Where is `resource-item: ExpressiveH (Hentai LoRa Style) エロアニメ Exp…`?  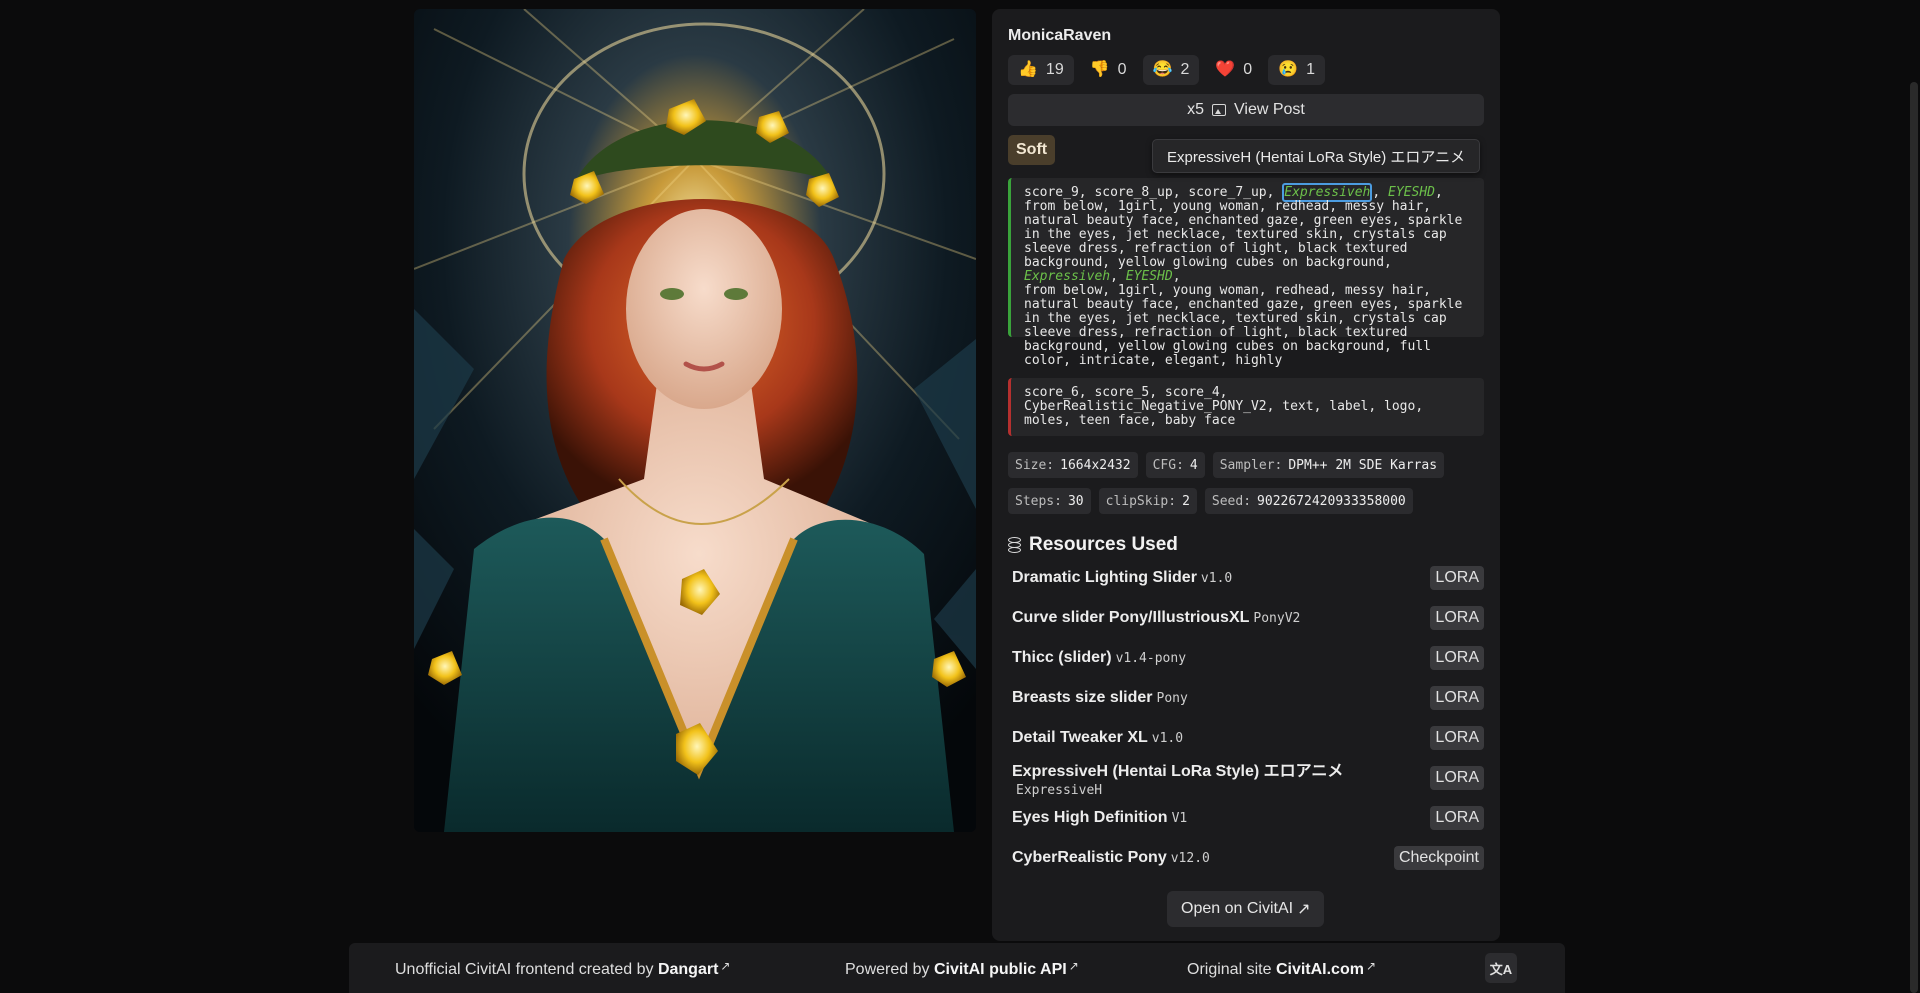 resource-item: ExpressiveH (Hentai LoRa Style) エロアニメ Exp… is located at coordinates (1248, 778).